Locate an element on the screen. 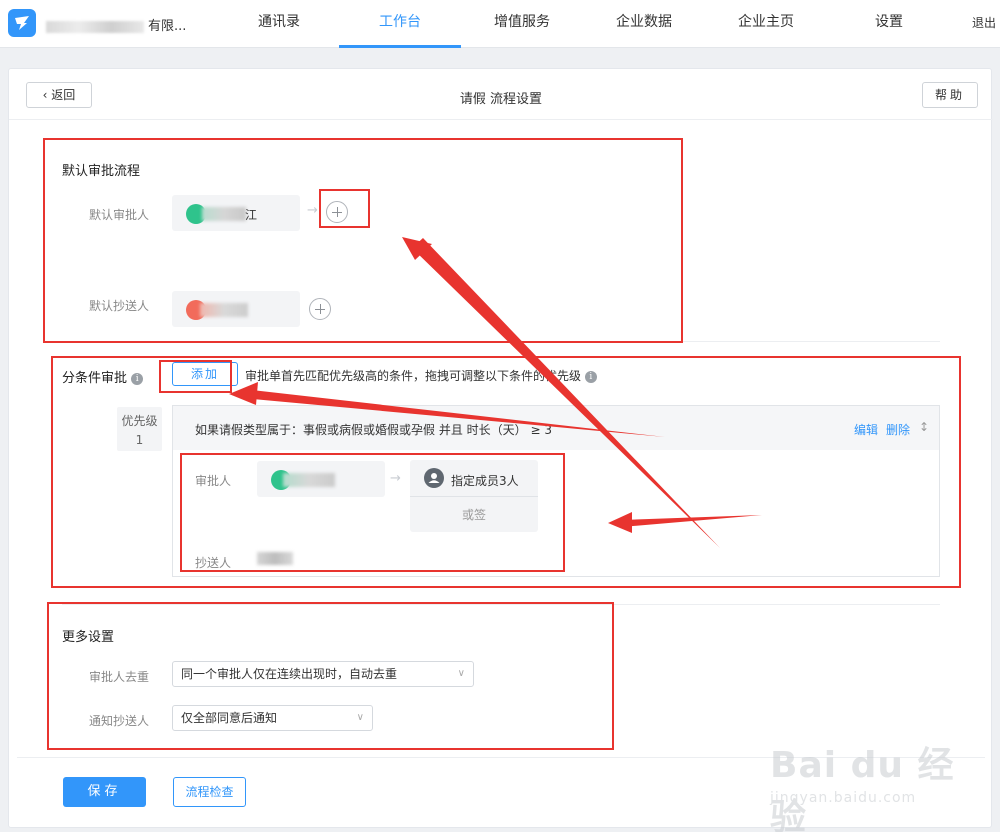 This screenshot has height=832, width=1000. add-condition-button: 添加 is located at coordinates (205, 374).